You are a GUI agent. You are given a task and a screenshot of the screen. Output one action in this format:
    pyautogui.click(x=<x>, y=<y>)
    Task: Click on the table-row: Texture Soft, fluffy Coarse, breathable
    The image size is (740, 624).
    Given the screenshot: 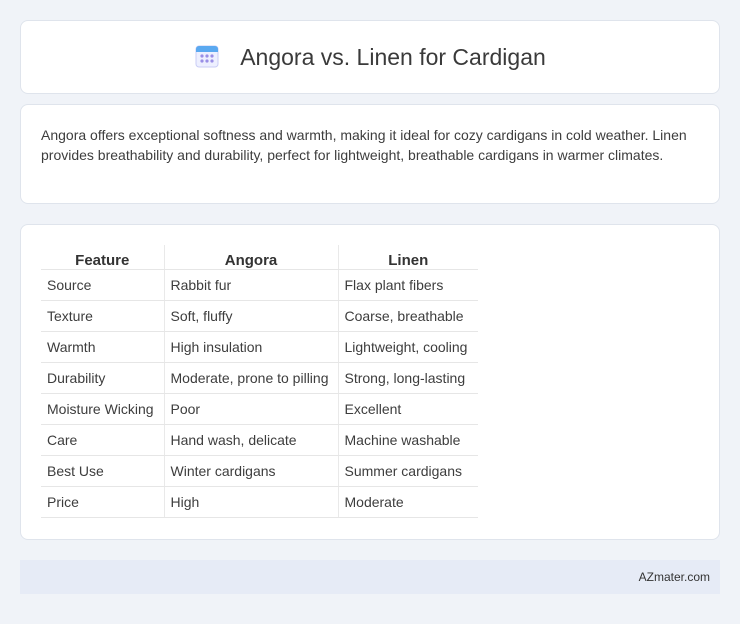 What is the action you would take?
    pyautogui.click(x=259, y=316)
    